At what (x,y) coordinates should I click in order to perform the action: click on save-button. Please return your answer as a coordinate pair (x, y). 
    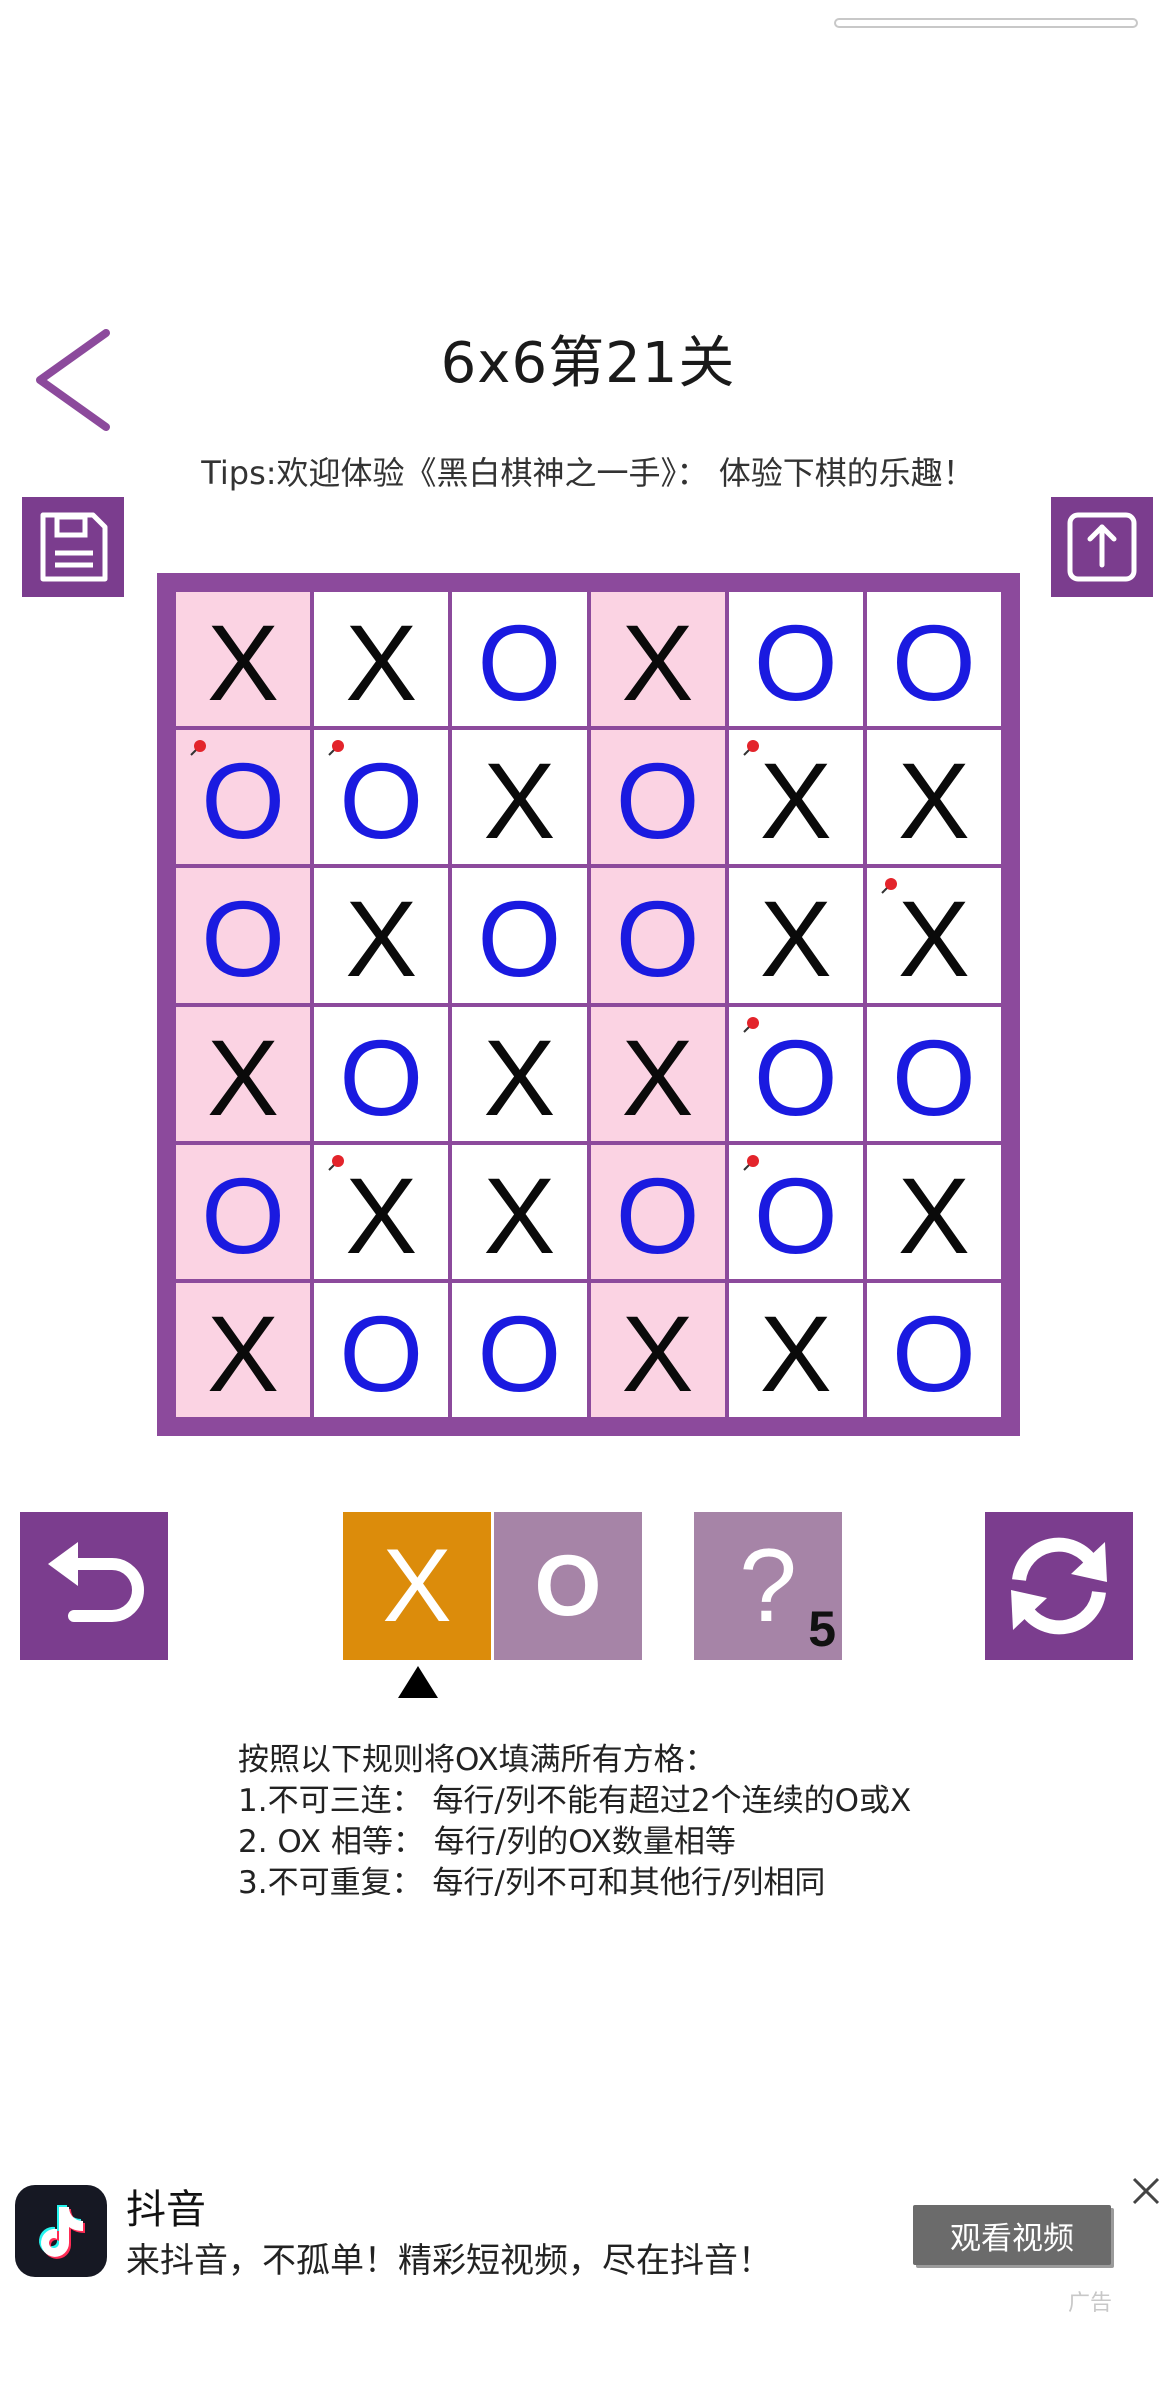
    Looking at the image, I should click on (73, 547).